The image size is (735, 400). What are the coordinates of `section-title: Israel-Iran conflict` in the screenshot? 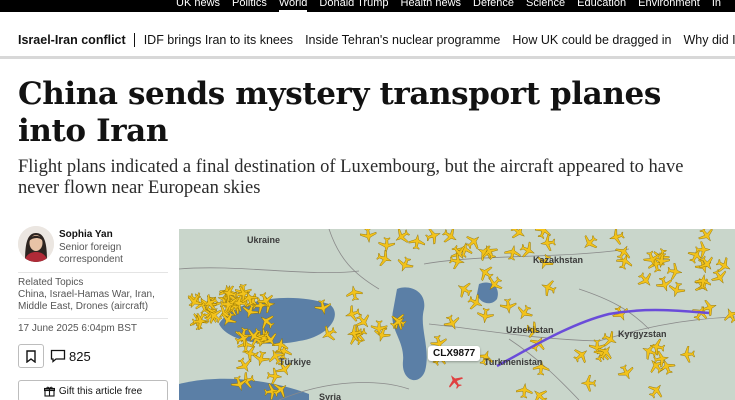 It's located at (72, 40).